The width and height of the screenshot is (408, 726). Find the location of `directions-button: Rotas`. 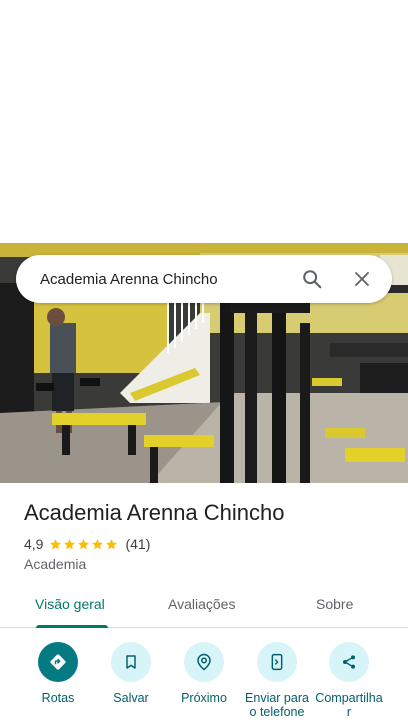

directions-button: Rotas is located at coordinates (58, 673).